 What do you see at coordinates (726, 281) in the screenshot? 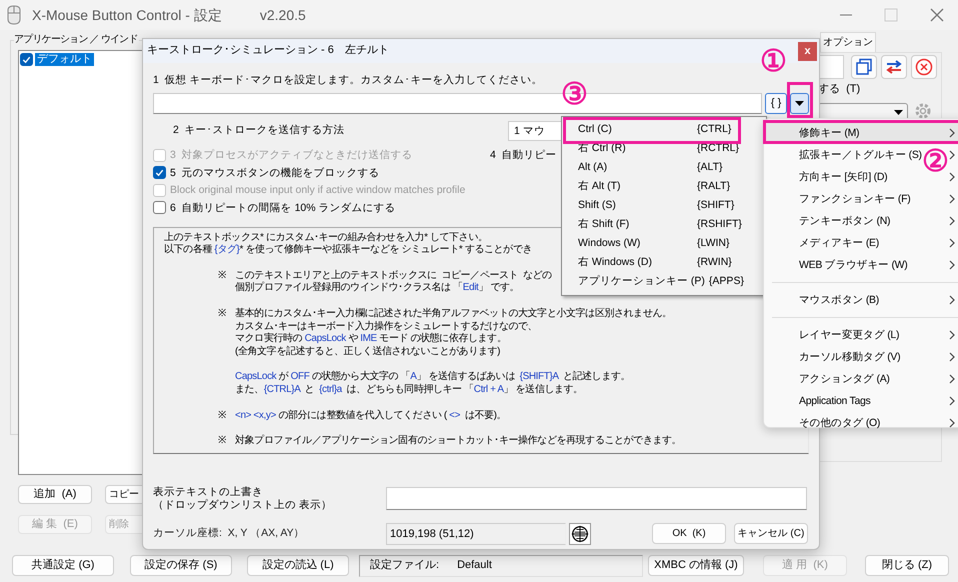
I see `menu-item-tag: {APPS}` at bounding box center [726, 281].